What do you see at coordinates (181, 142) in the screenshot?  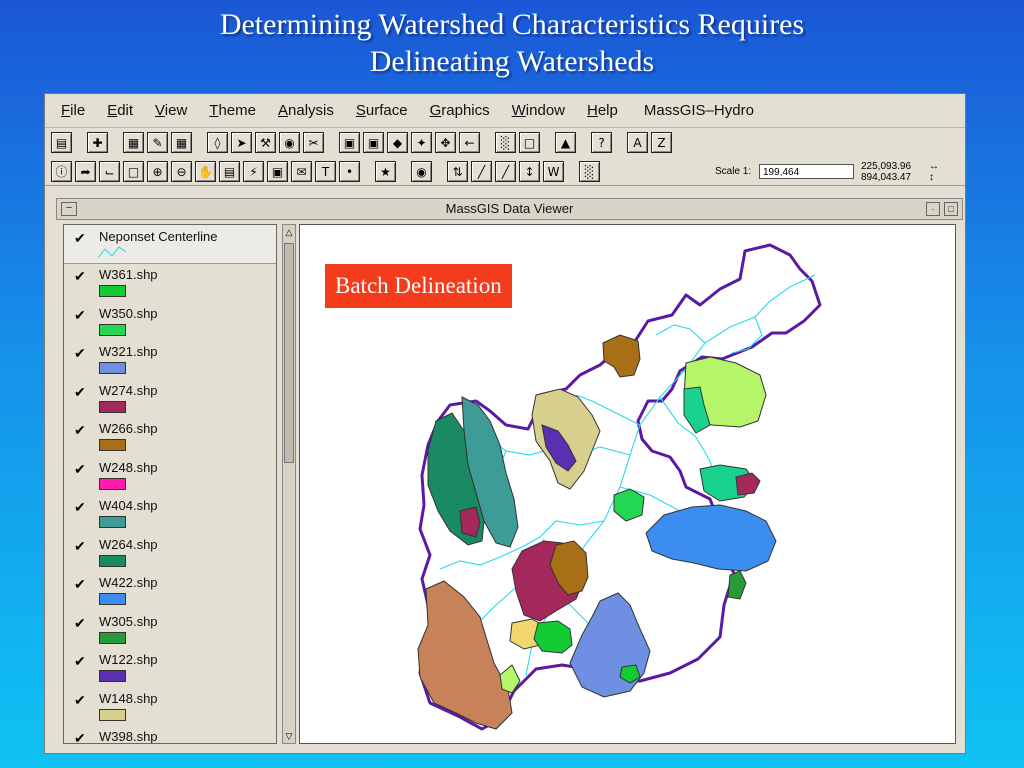 I see `open-table-icon: ▦` at bounding box center [181, 142].